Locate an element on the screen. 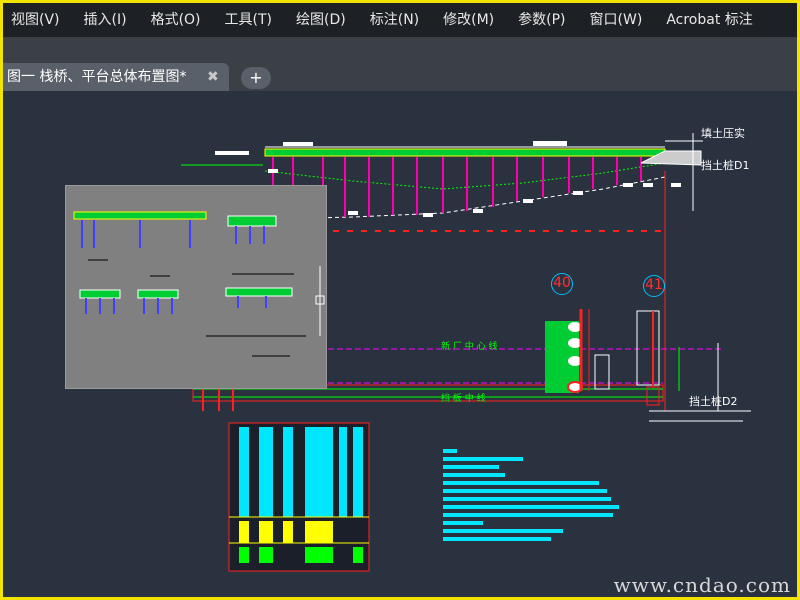 This screenshot has height=600, width=800. menu-window: 窗口(W) is located at coordinates (616, 20).